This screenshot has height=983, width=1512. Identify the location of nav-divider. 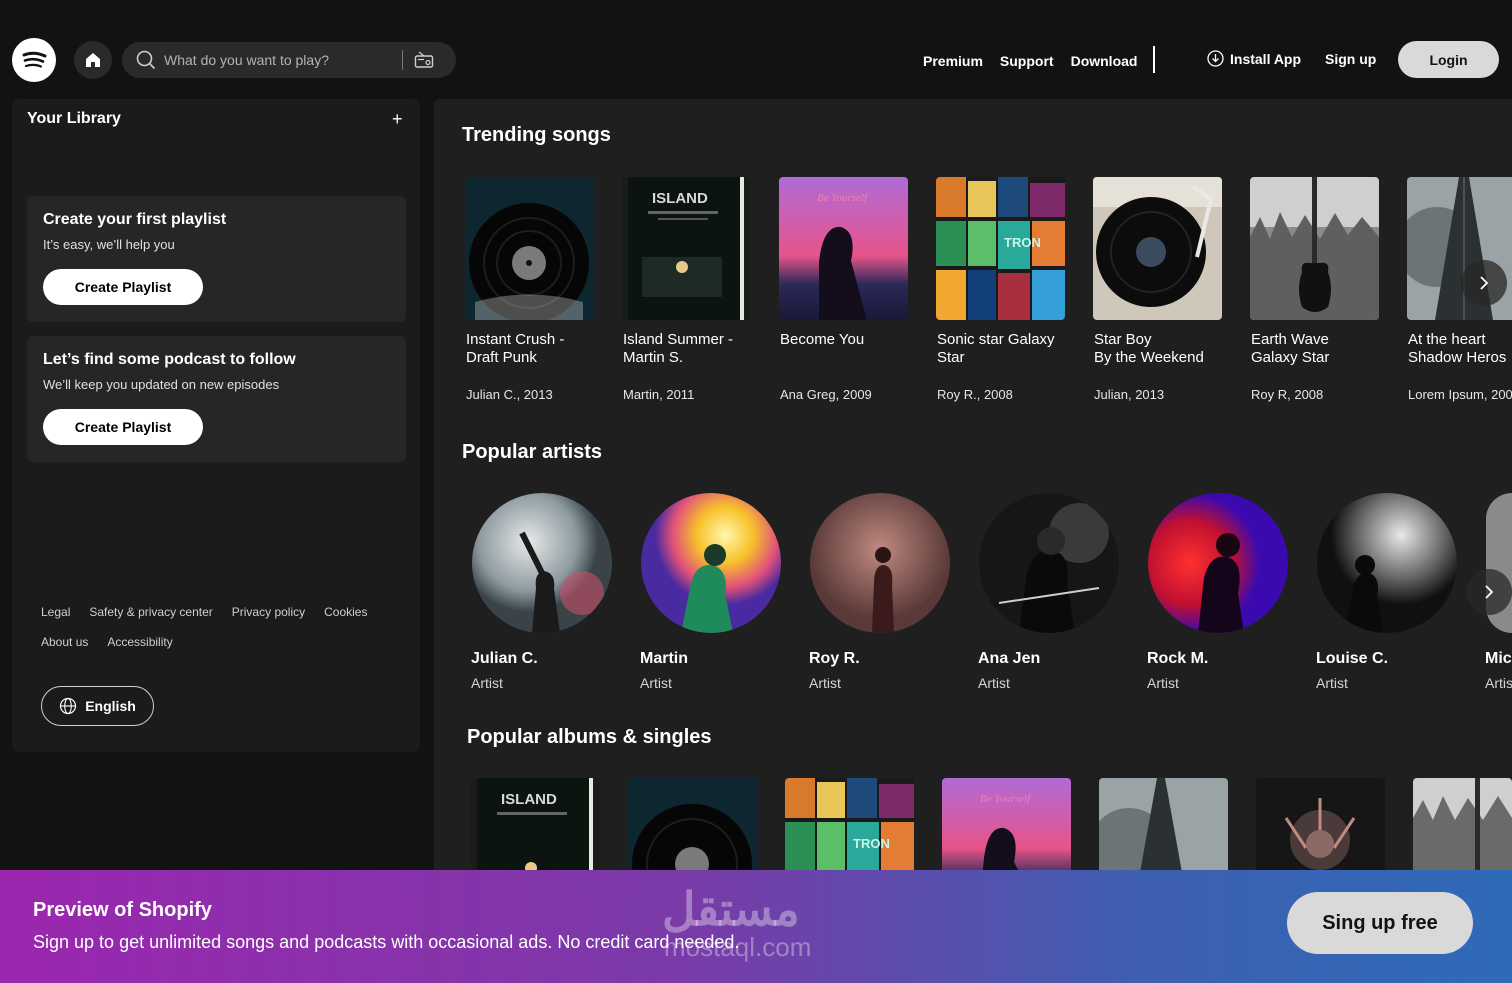
(1154, 59).